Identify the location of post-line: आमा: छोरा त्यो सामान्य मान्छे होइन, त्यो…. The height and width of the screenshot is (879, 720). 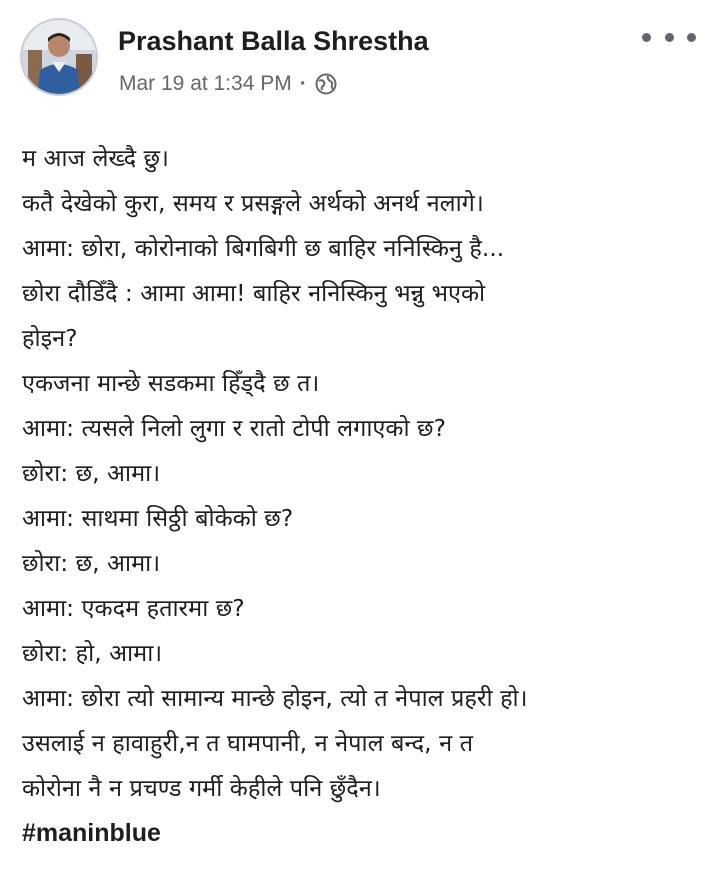
(275, 698).